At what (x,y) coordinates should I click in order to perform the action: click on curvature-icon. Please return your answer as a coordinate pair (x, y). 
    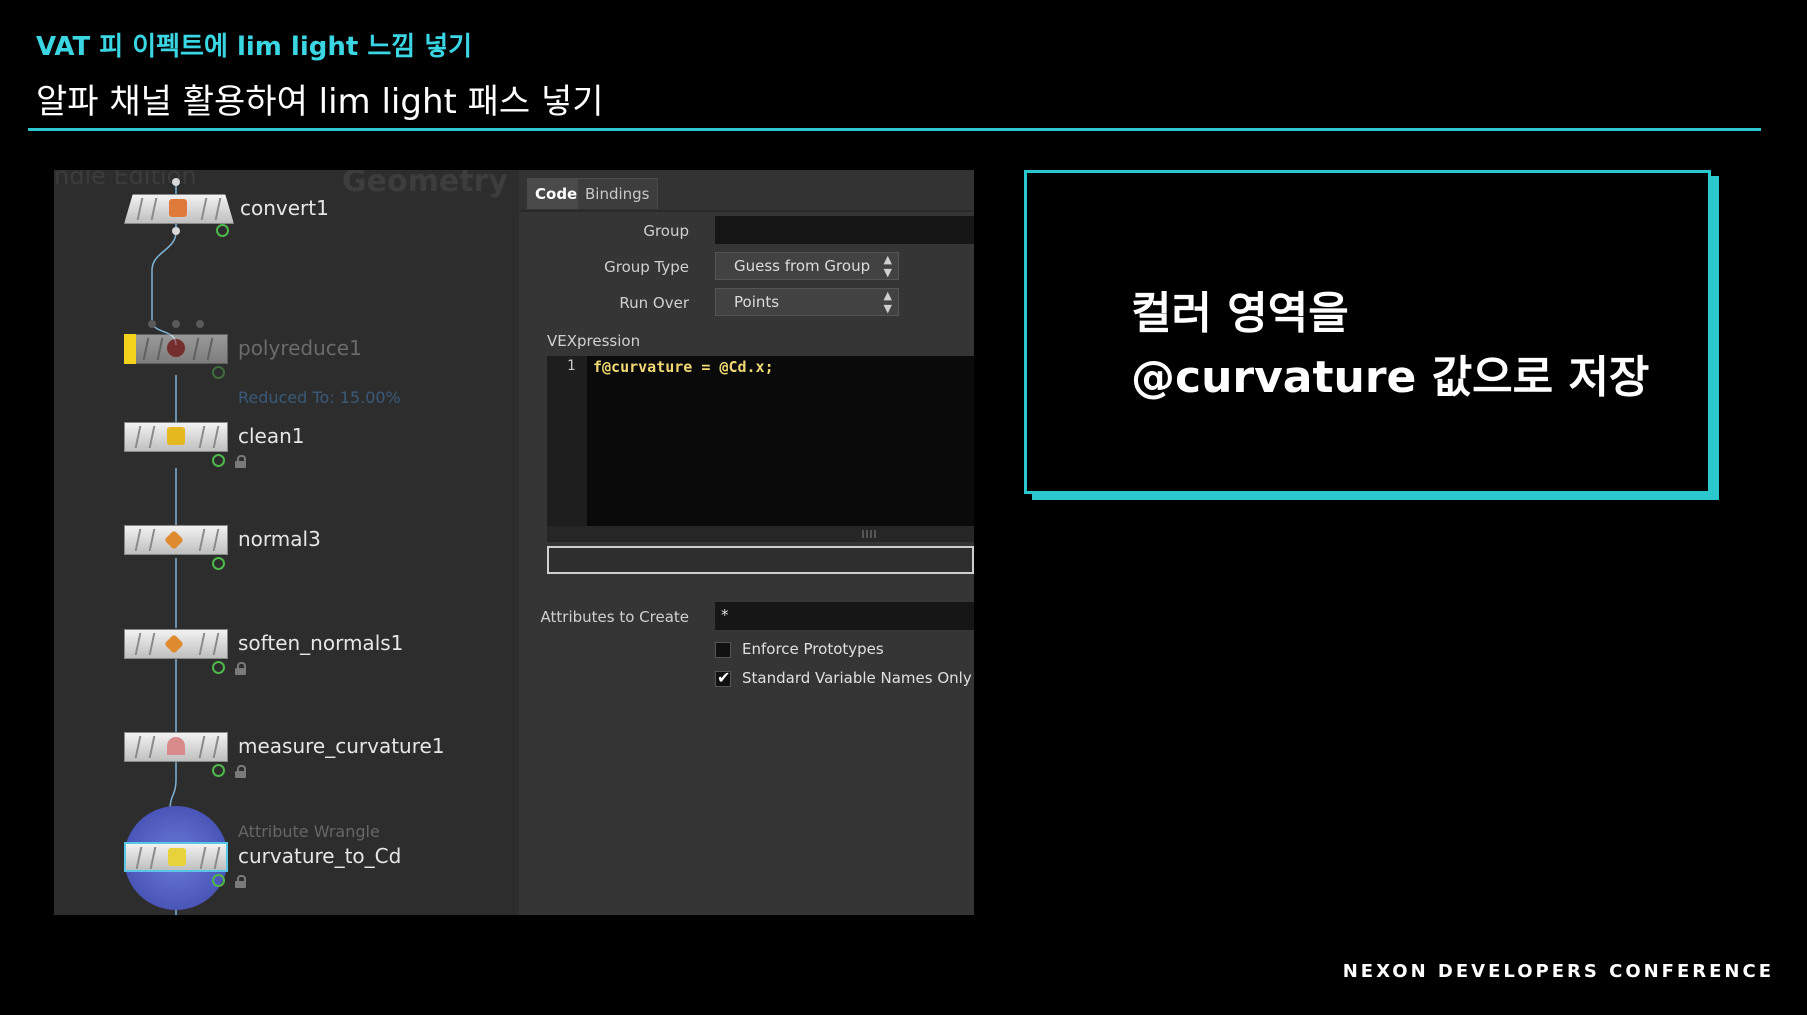
    Looking at the image, I should click on (176, 746).